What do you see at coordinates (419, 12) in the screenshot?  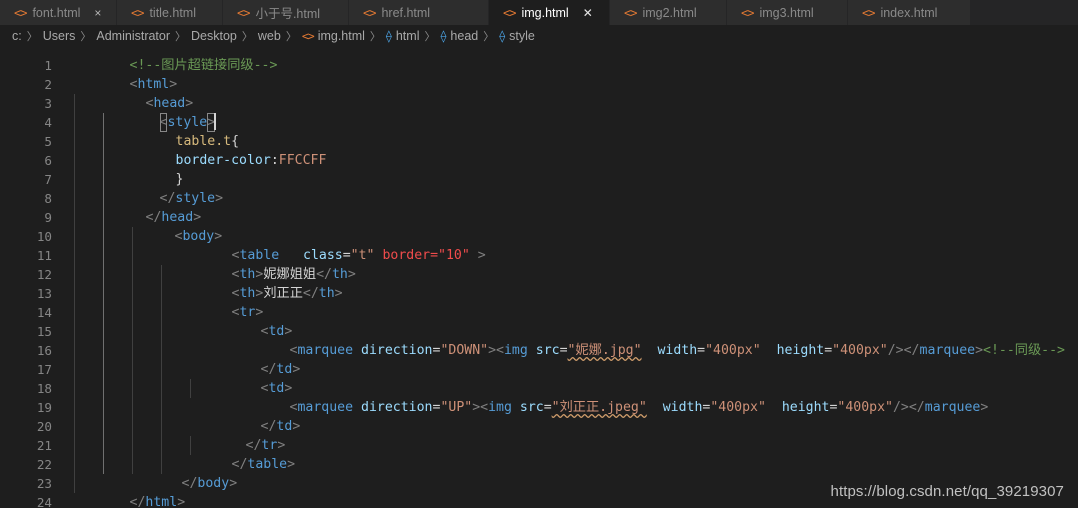 I see `tab-href-html: <> href.html` at bounding box center [419, 12].